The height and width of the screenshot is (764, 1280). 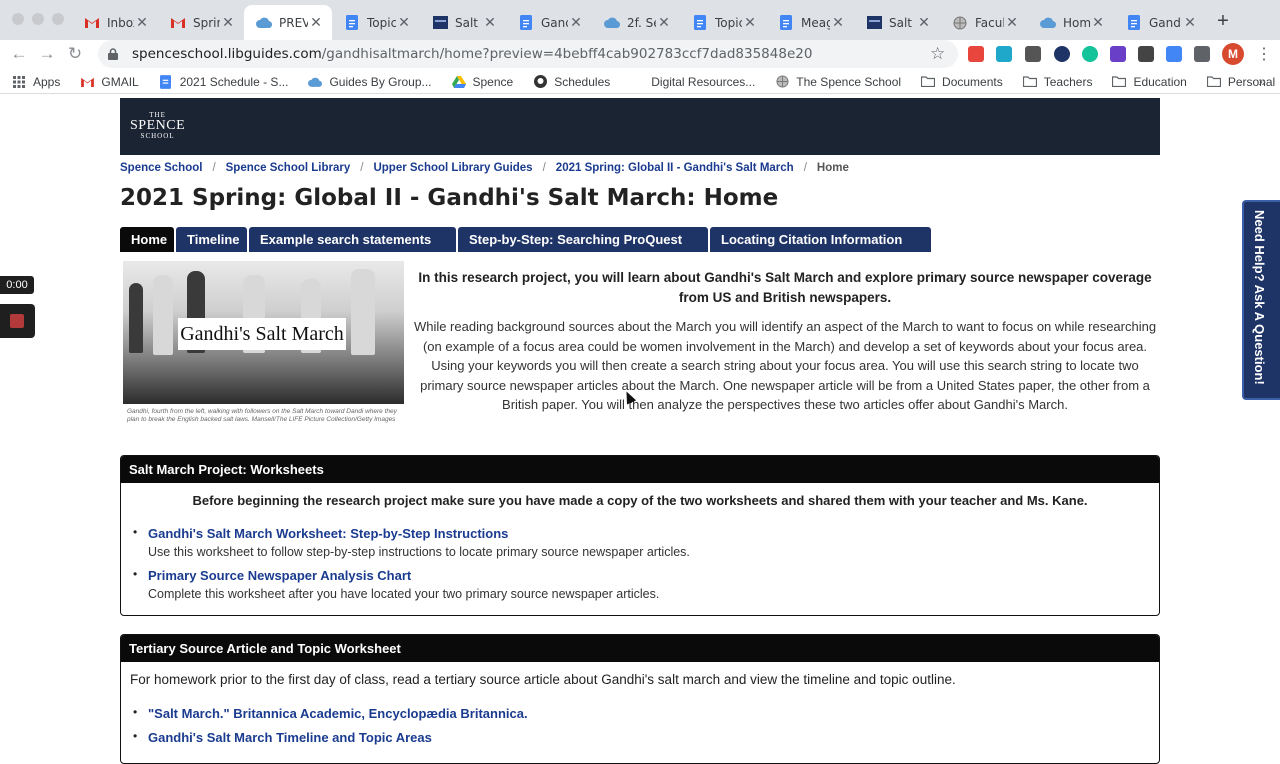 I want to click on forward-arrow-icon: →, so click(x=47, y=54).